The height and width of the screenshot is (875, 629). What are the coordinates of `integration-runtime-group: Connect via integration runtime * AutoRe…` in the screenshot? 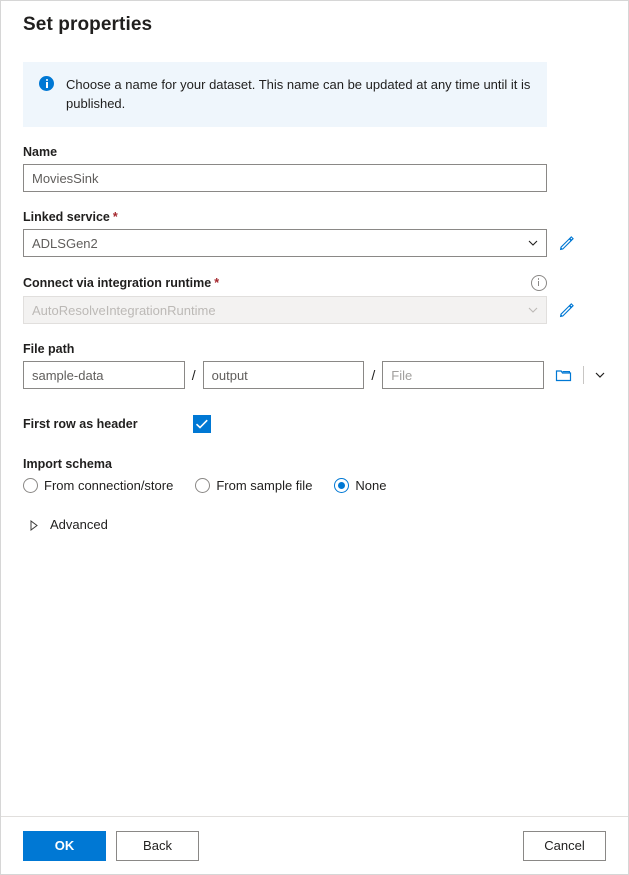 It's located at (314, 299).